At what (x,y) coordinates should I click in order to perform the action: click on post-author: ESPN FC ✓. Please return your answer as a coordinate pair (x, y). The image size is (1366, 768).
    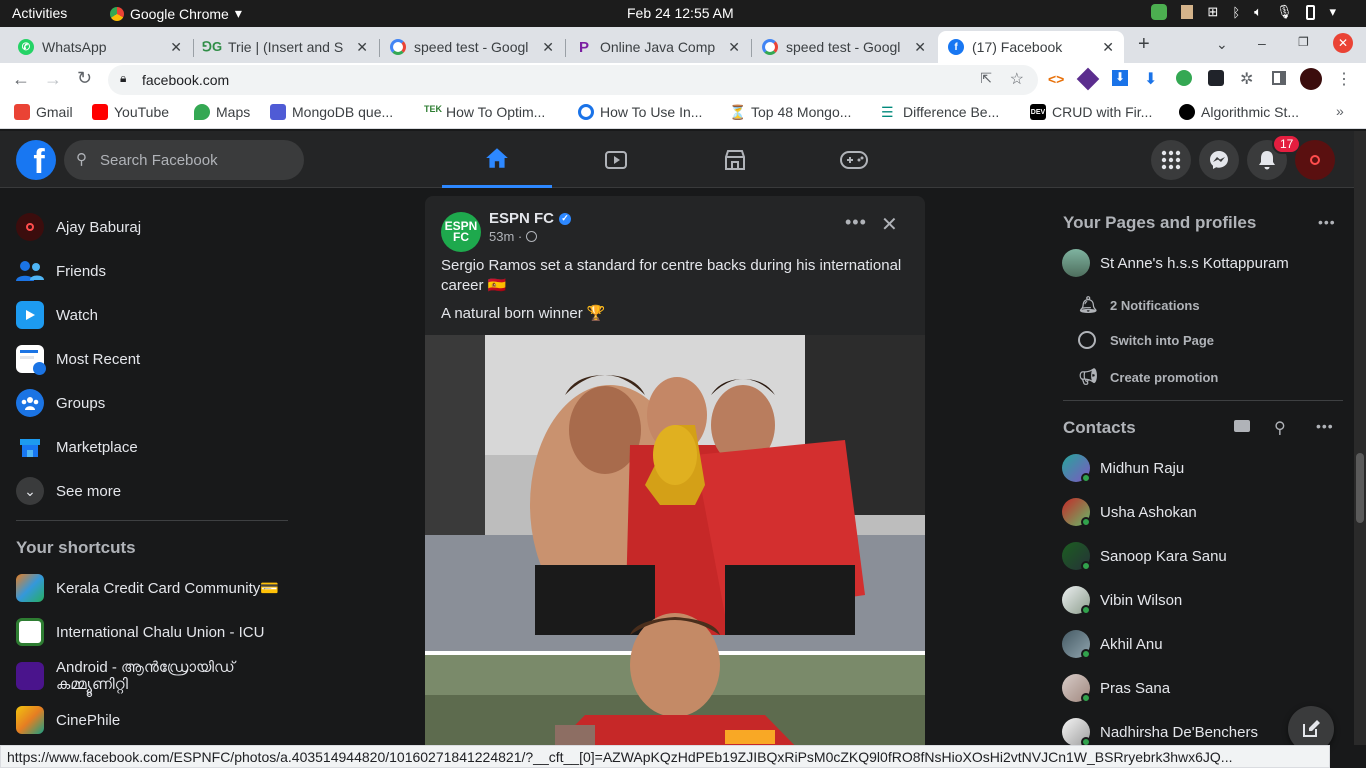
    Looking at the image, I should click on (530, 218).